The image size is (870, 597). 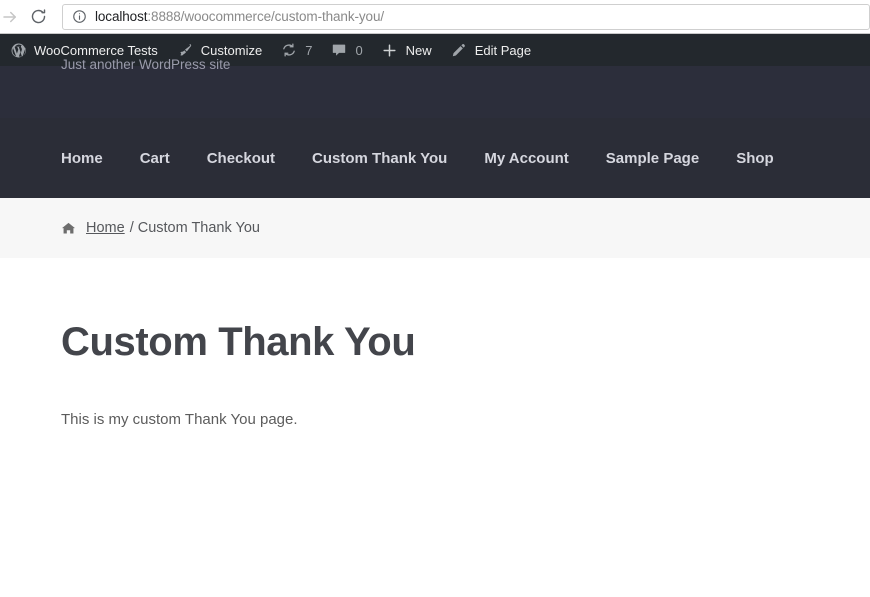 What do you see at coordinates (359, 50) in the screenshot?
I see `adminbar-comments-count: 0` at bounding box center [359, 50].